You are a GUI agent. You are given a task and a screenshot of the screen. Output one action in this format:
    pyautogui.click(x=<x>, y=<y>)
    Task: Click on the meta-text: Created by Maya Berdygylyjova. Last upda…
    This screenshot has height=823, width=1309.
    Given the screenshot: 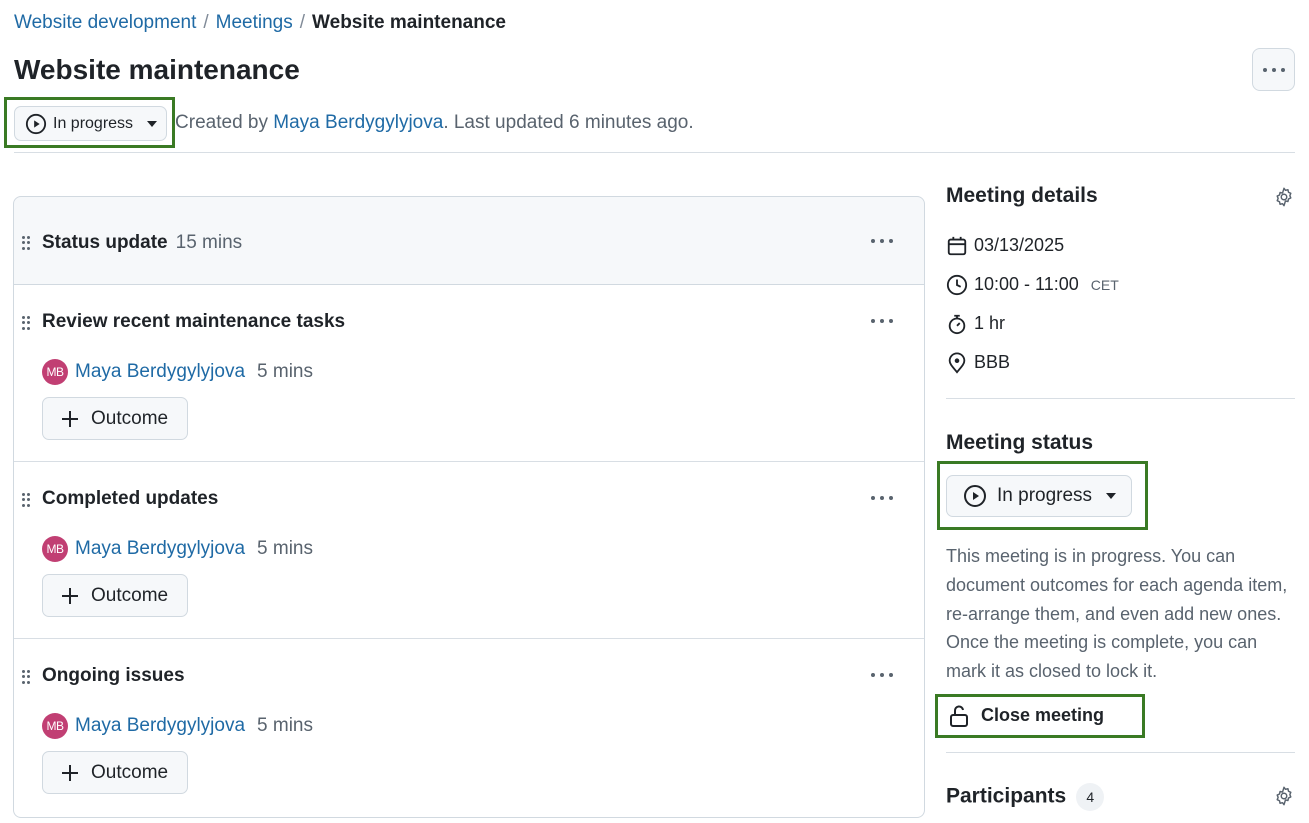 What is the action you would take?
    pyautogui.click(x=434, y=123)
    